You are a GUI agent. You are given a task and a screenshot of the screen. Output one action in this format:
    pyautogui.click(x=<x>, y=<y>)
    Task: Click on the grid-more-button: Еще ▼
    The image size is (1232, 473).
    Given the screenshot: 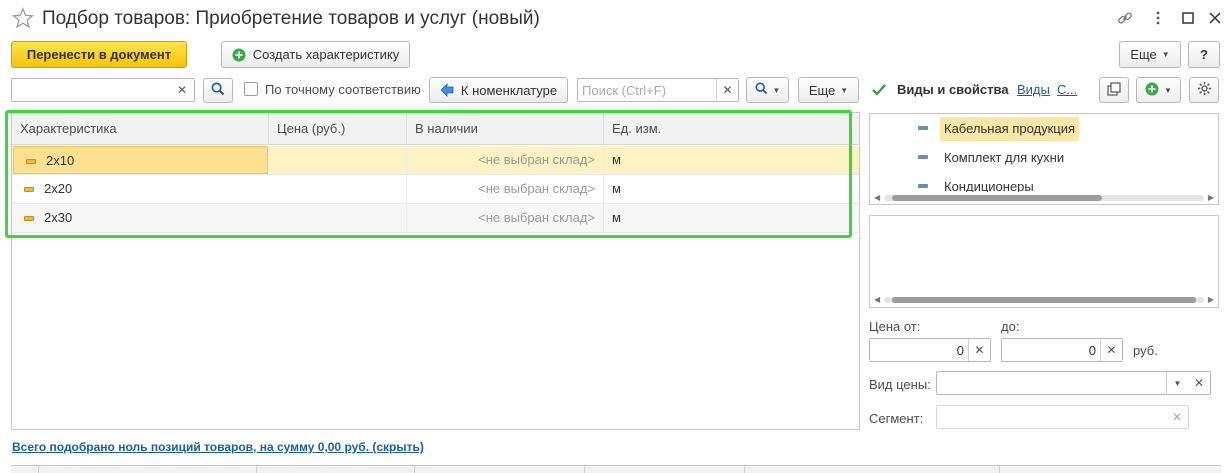 What is the action you would take?
    pyautogui.click(x=828, y=90)
    